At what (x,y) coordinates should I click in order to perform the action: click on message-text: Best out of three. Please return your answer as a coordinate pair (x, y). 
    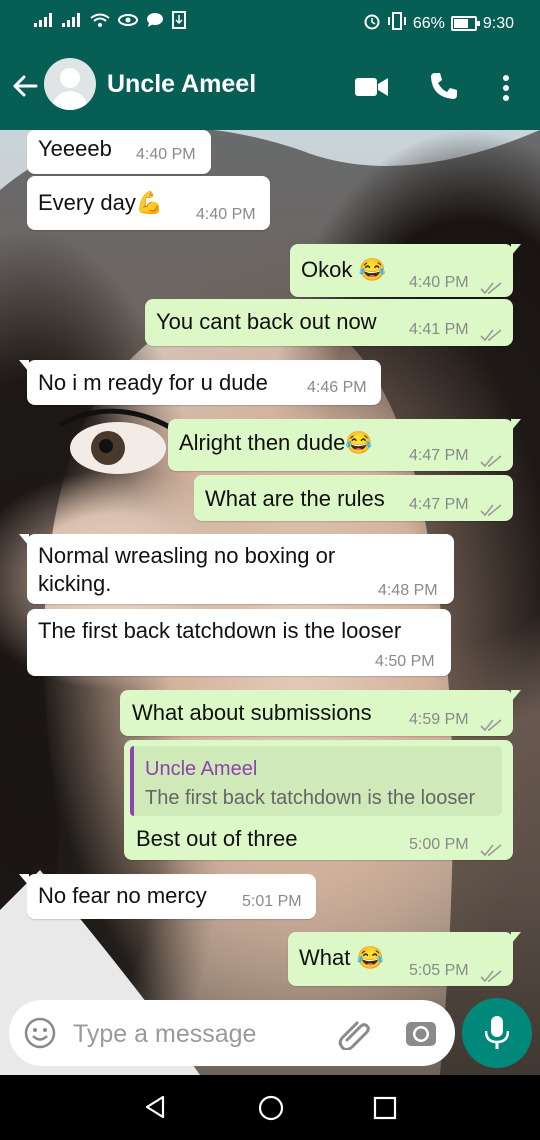
    Looking at the image, I should click on (217, 838).